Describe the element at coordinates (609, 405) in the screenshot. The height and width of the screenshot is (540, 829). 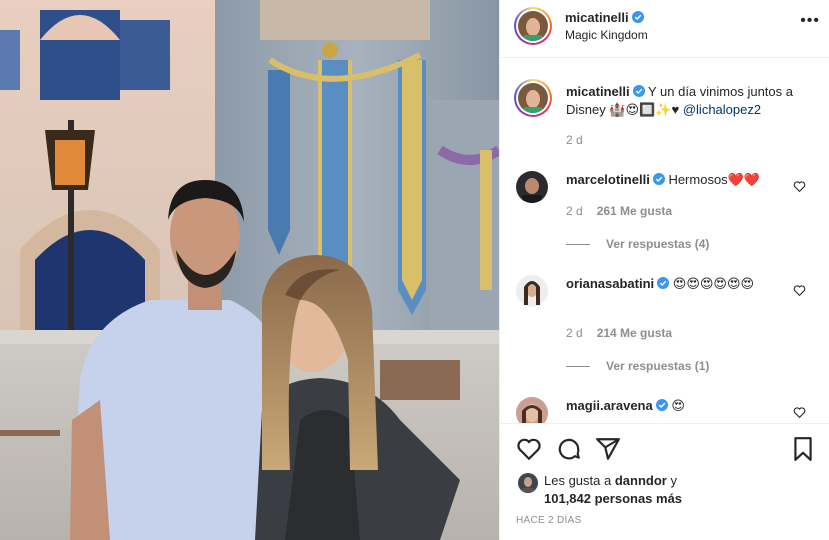
I see `comment-username: magii.aravena` at that location.